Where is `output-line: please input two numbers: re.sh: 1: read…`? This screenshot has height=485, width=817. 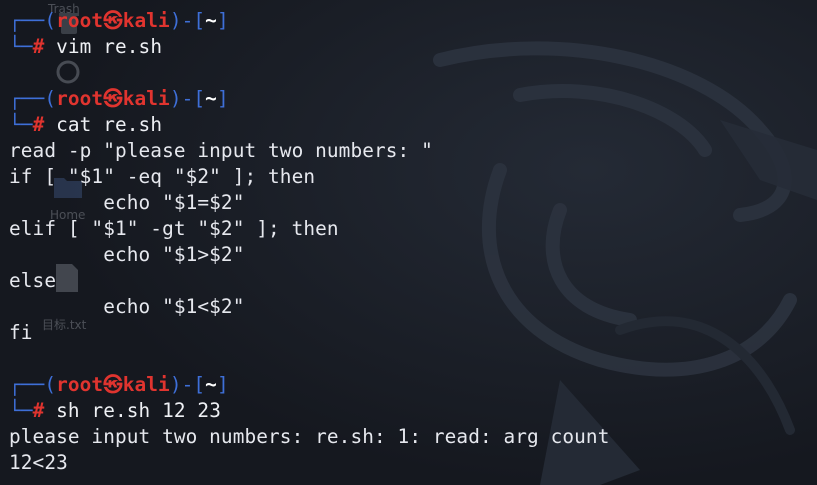 output-line: please input two numbers: re.sh: 1: read… is located at coordinates (309, 436).